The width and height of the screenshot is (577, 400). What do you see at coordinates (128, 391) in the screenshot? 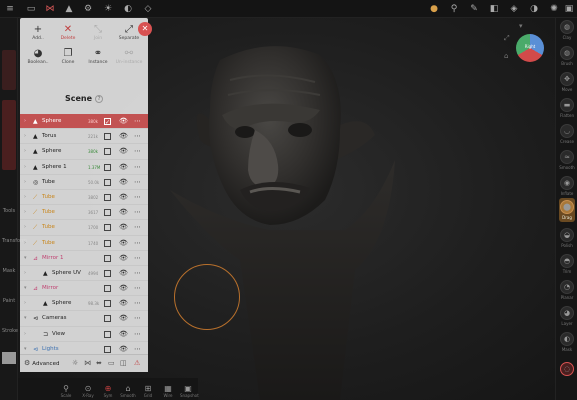
I see `smooth-button: ⌂ Smooth` at bounding box center [128, 391].